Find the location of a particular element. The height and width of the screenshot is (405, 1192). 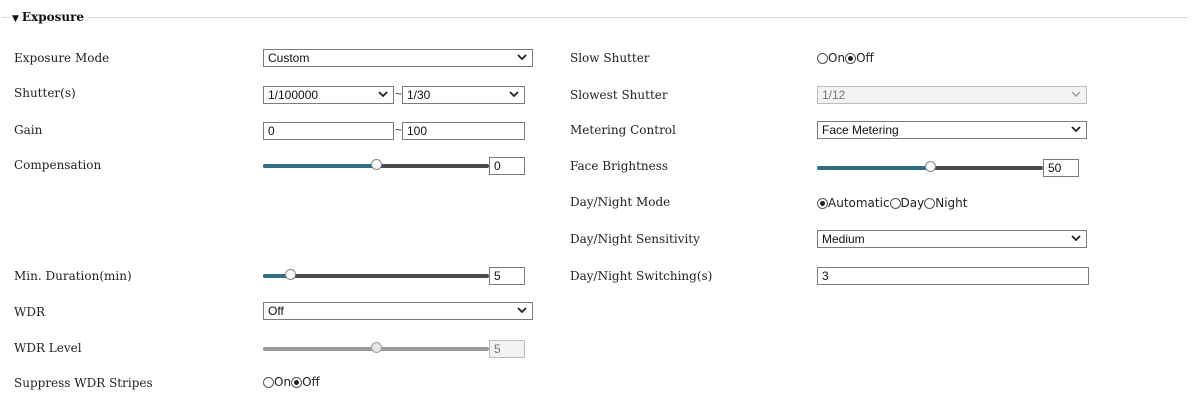

min-duration-value-input: 5 is located at coordinates (507, 276).